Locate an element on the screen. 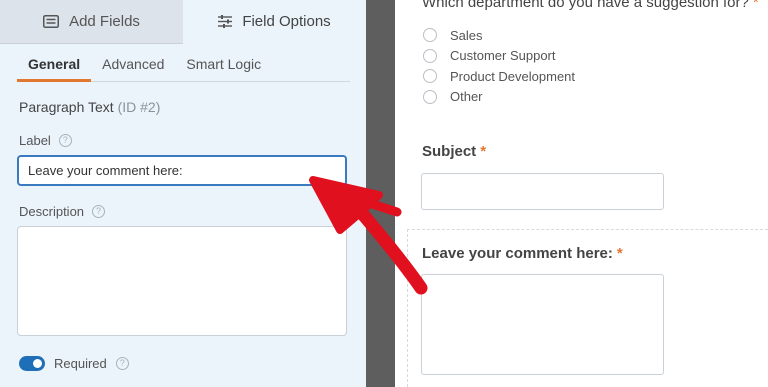 The height and width of the screenshot is (387, 768). tab-add-fields: Add Fields is located at coordinates (91, 21).